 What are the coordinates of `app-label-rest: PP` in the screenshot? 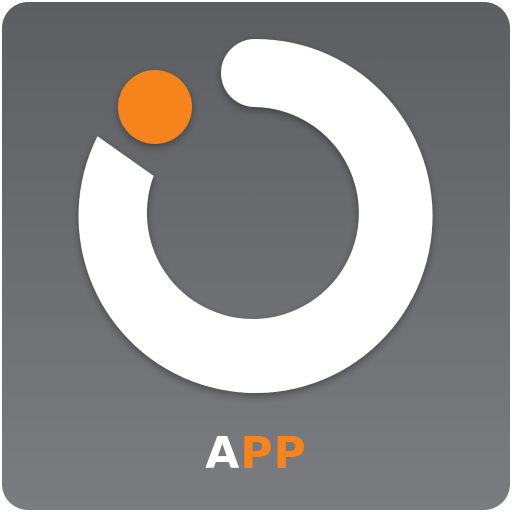 It's located at (273, 453).